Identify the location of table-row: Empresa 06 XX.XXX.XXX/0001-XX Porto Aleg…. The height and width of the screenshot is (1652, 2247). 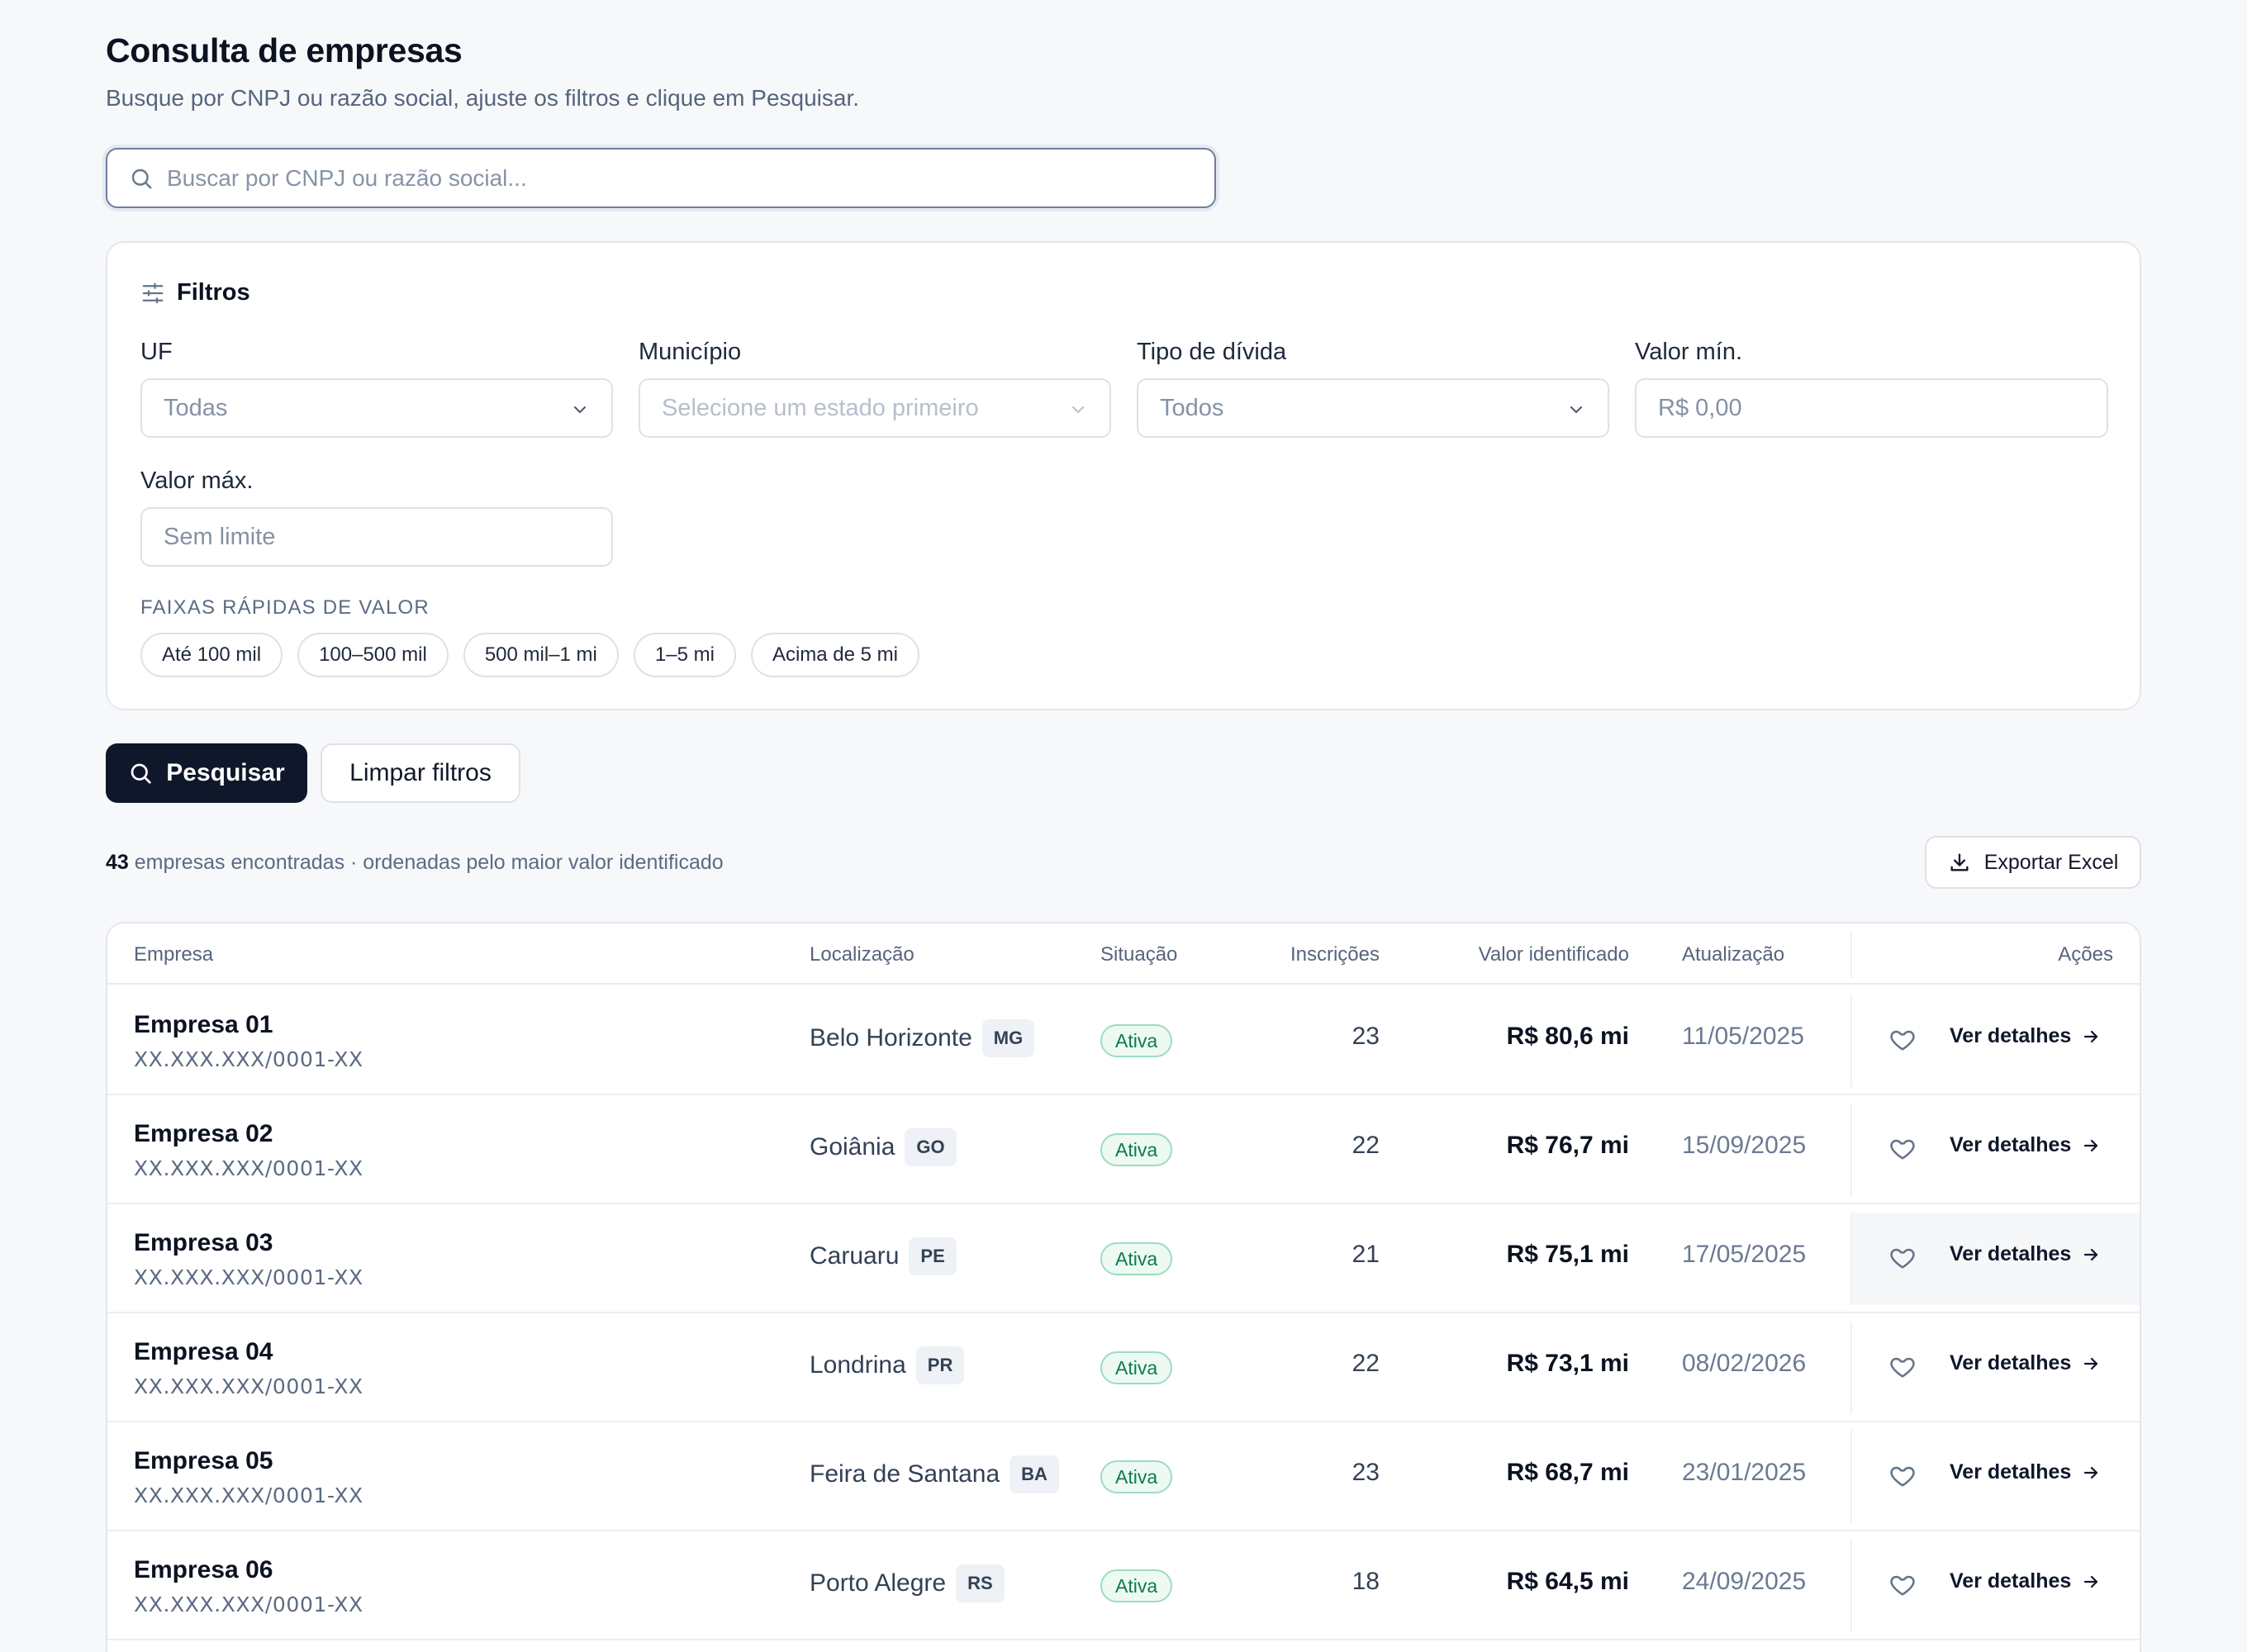
(1123, 1585).